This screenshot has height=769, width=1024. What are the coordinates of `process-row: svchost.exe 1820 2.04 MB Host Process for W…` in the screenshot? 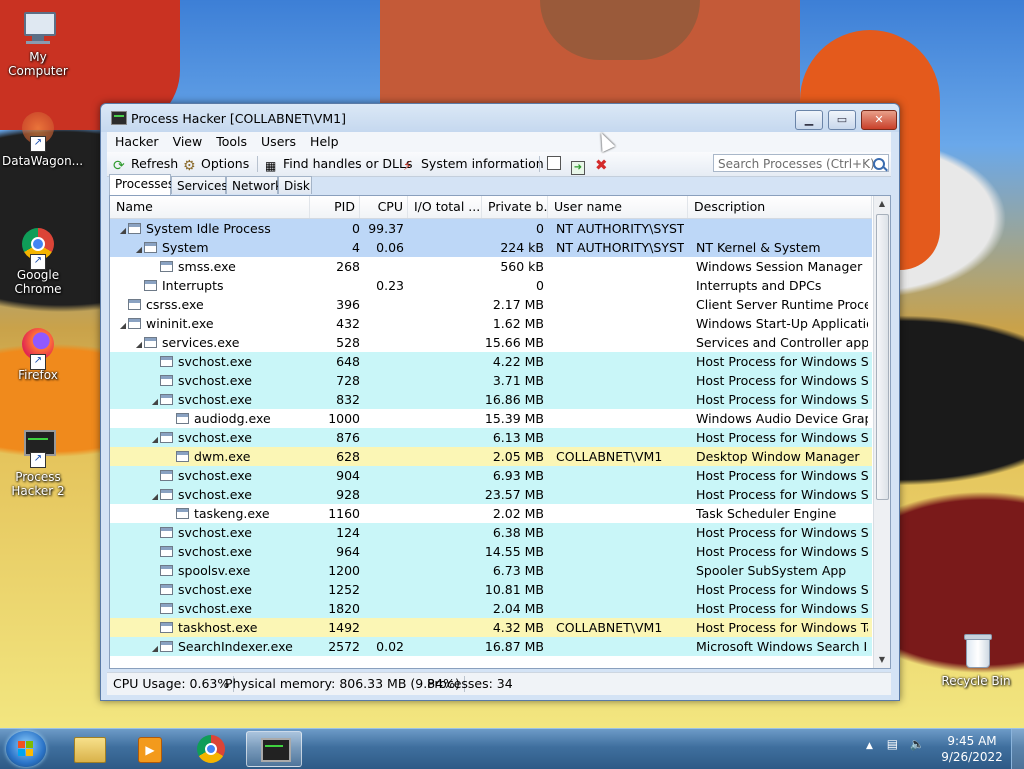 It's located at (491, 608).